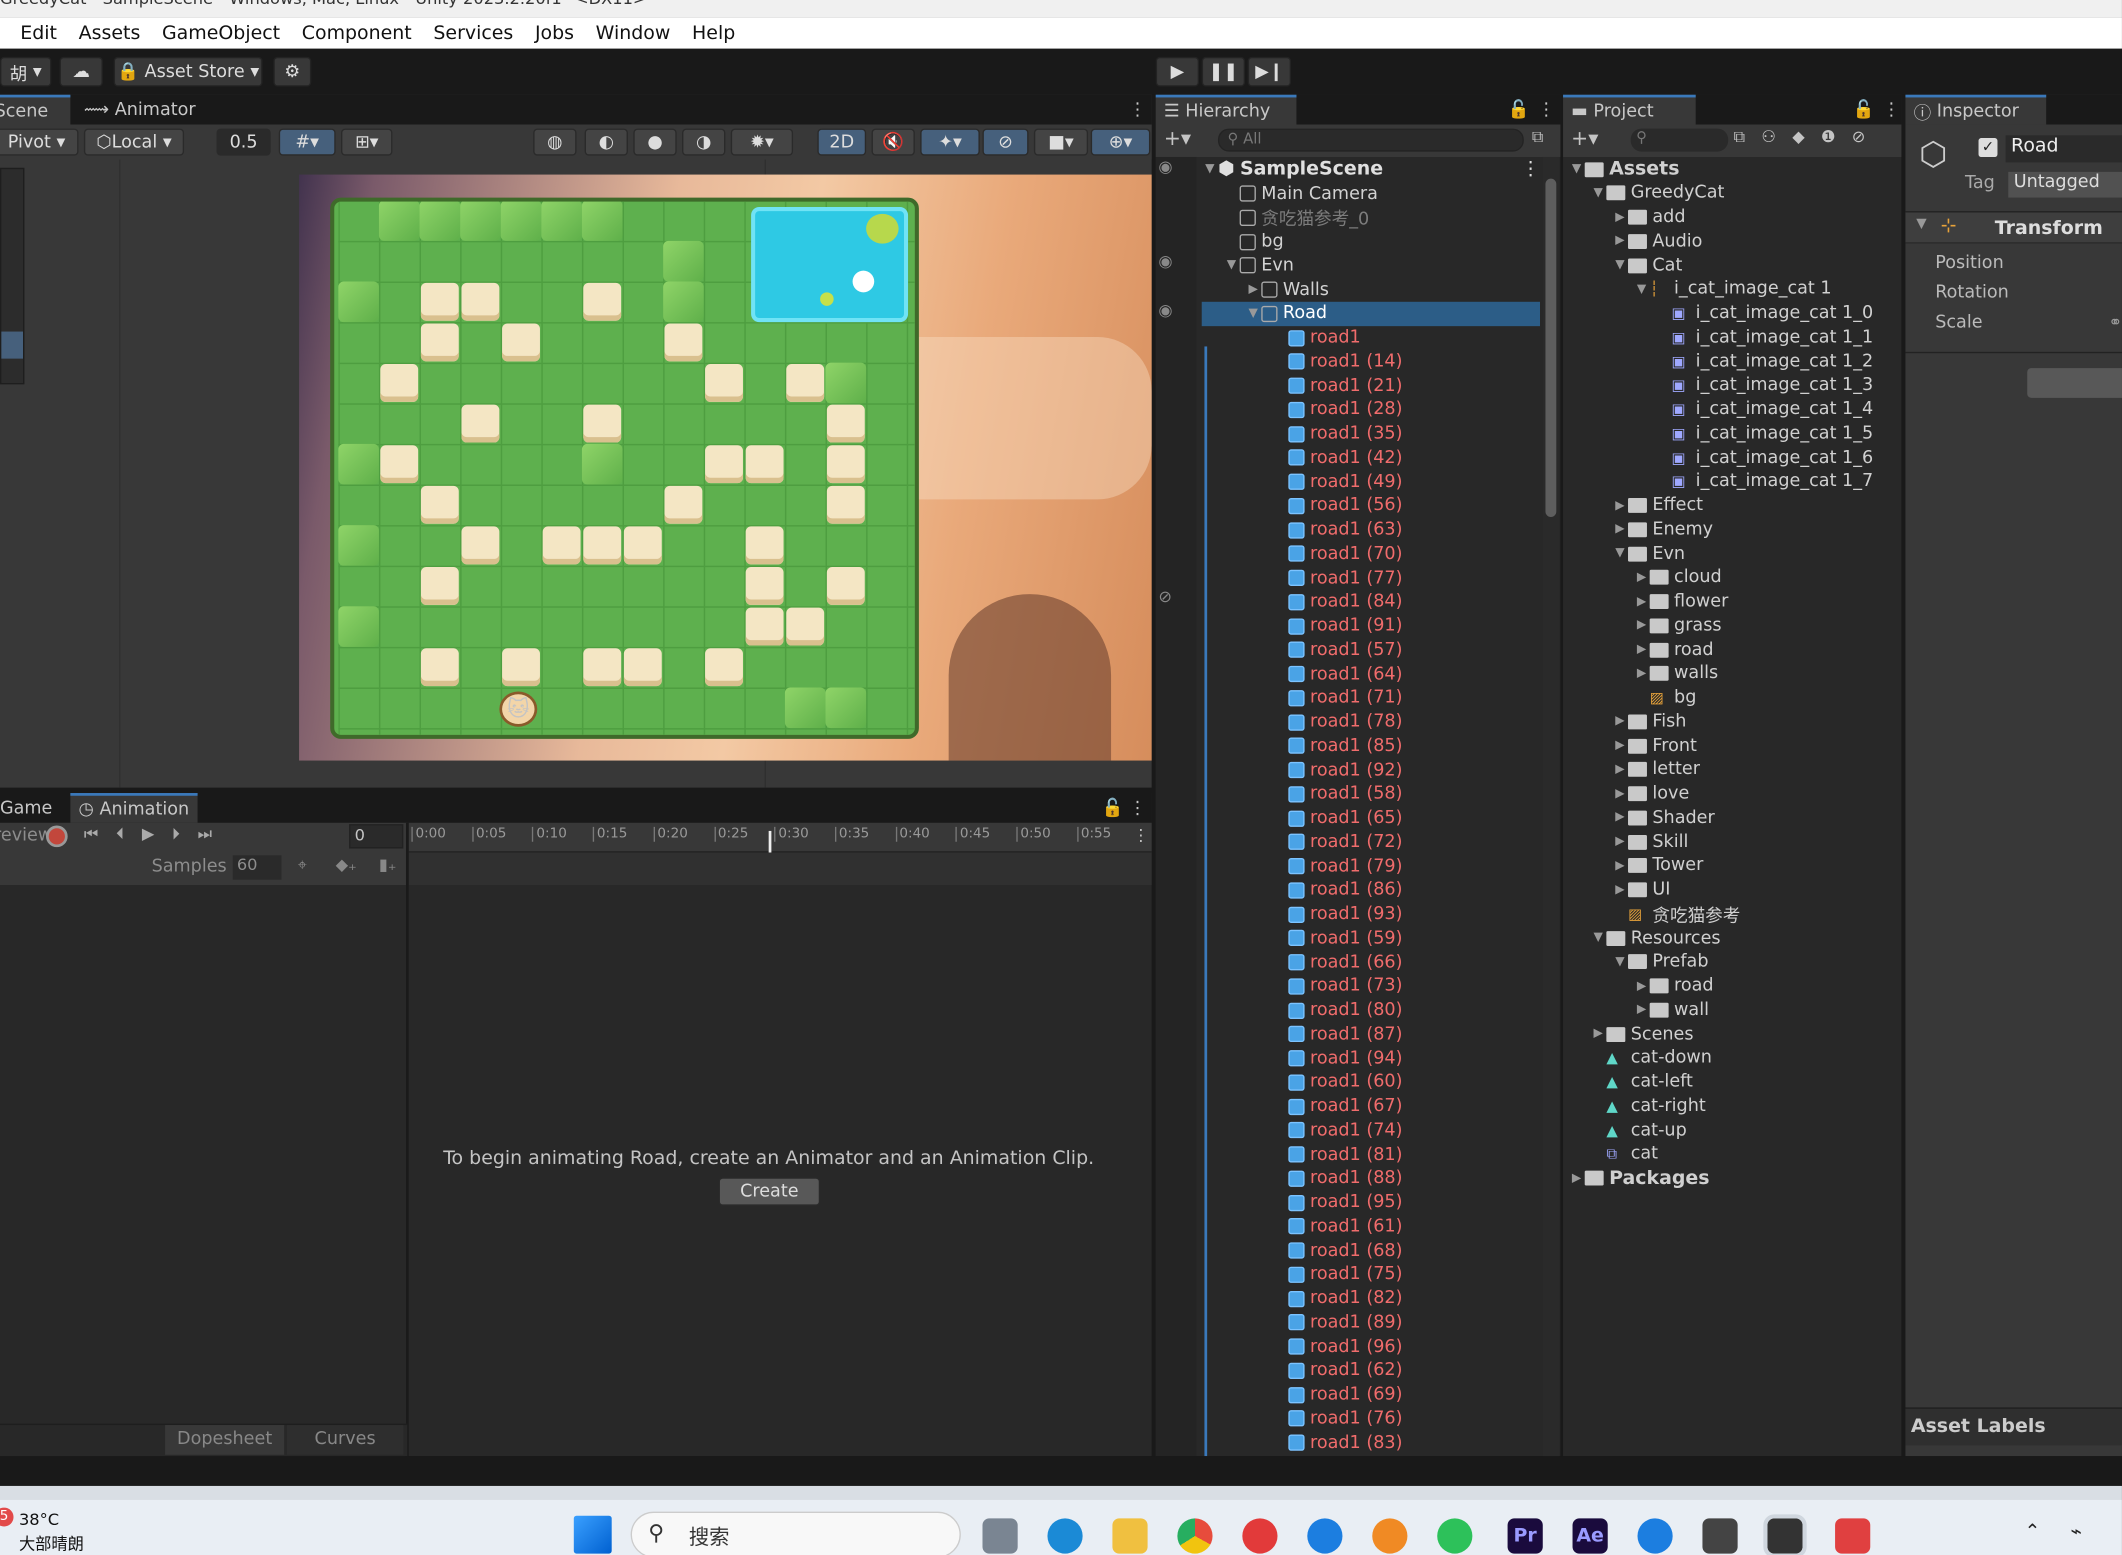 This screenshot has height=1555, width=2122. I want to click on project-item: ▶ cloud, so click(1734, 577).